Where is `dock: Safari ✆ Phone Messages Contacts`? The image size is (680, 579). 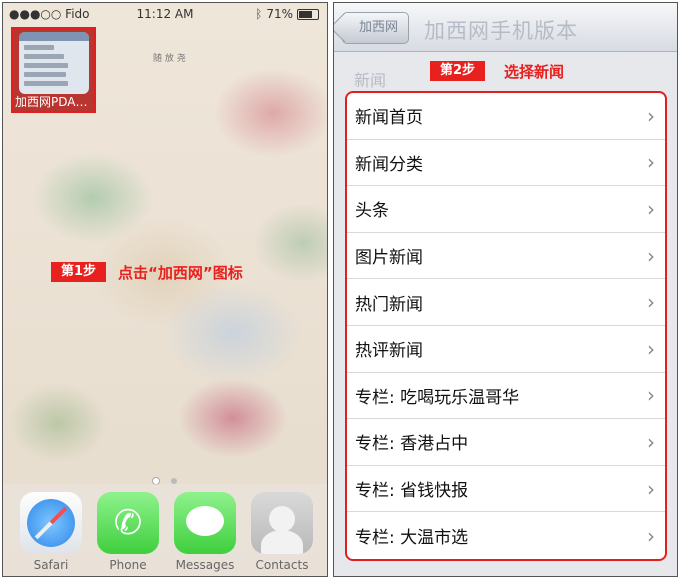
dock: Safari ✆ Phone Messages Contacts is located at coordinates (165, 530).